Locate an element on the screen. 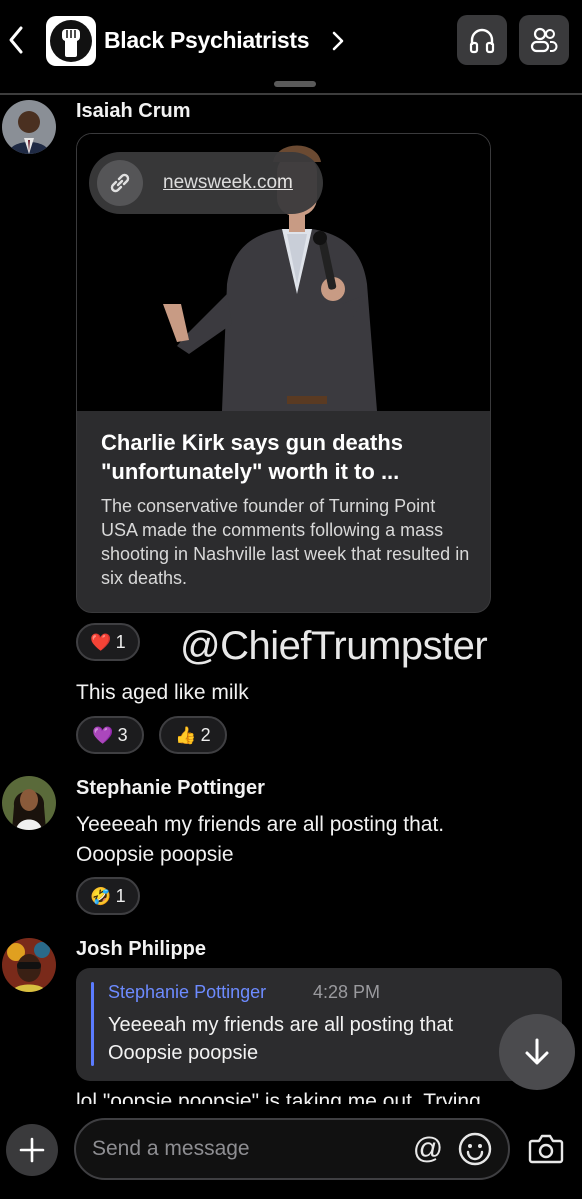 The width and height of the screenshot is (582, 1199). message-text-line: Yeeeeah my friends are all posting that. is located at coordinates (260, 824).